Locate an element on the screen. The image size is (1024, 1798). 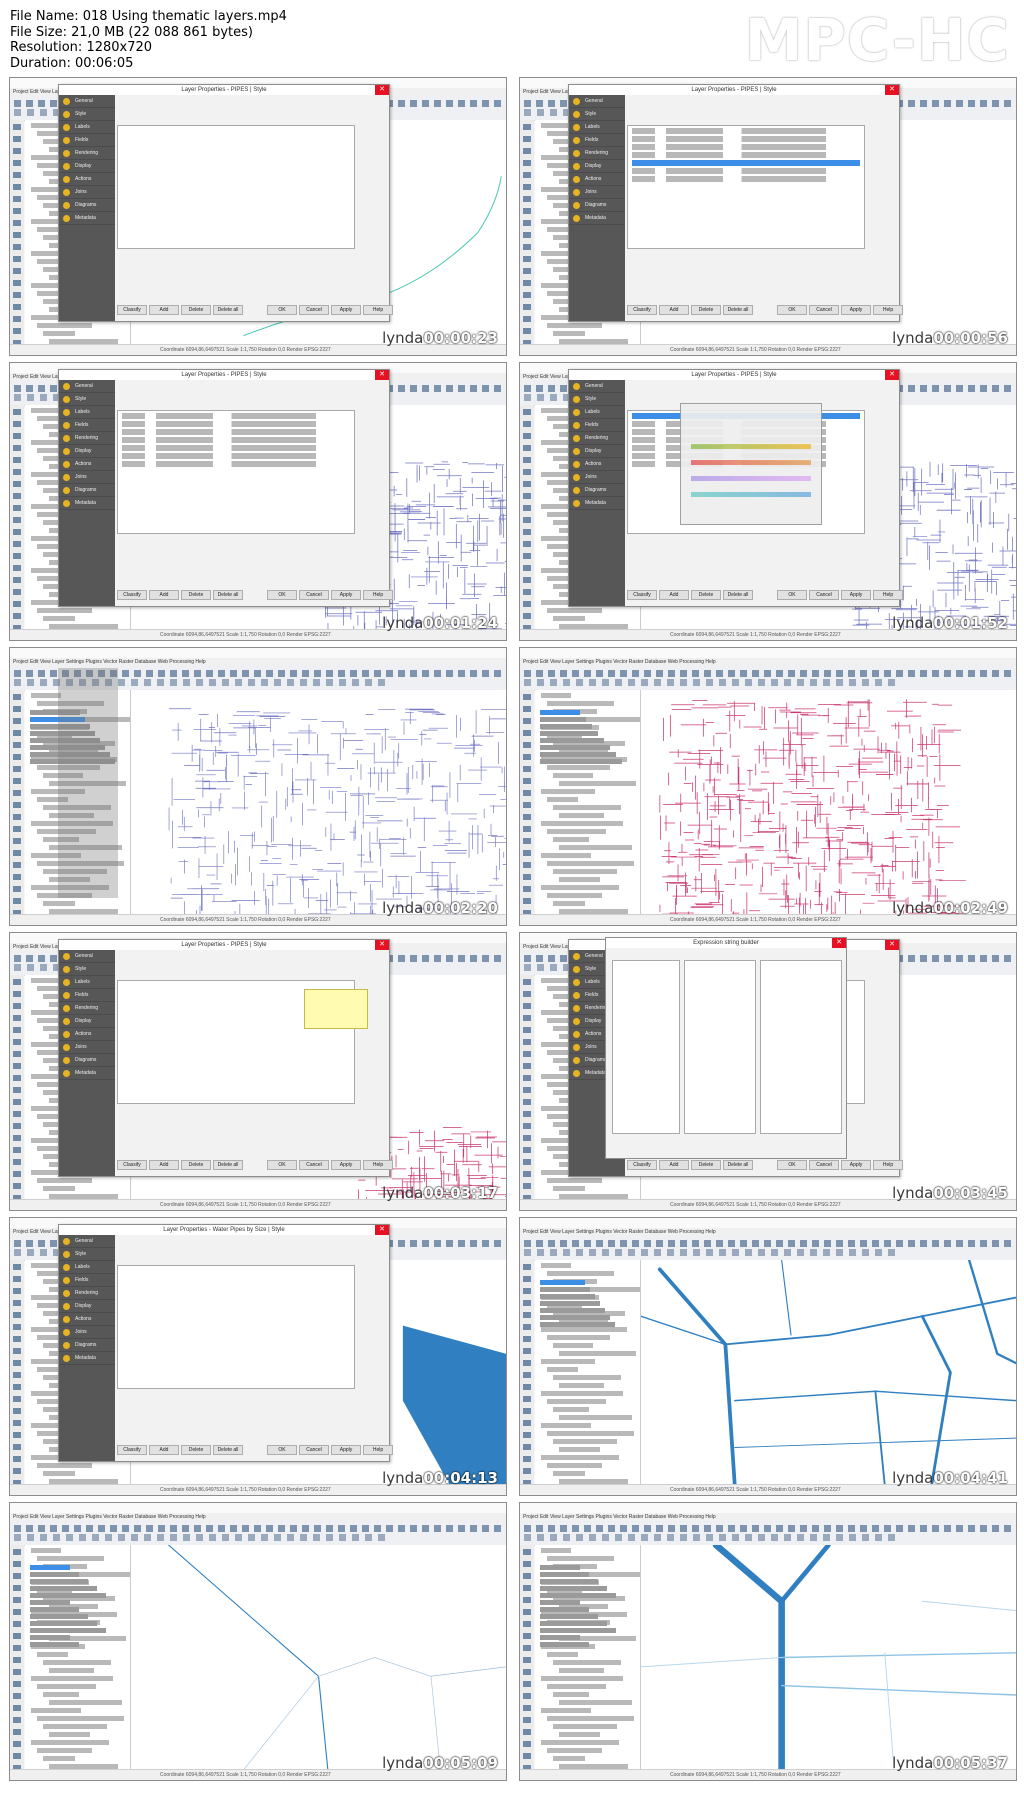
help-button: Help is located at coordinates (378, 1165).